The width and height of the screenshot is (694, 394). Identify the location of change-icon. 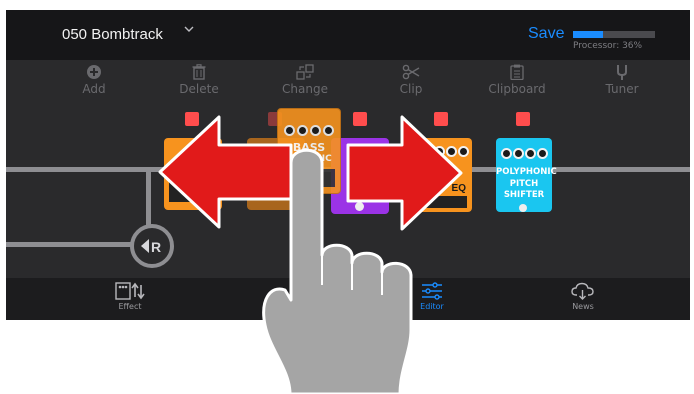
(305, 72).